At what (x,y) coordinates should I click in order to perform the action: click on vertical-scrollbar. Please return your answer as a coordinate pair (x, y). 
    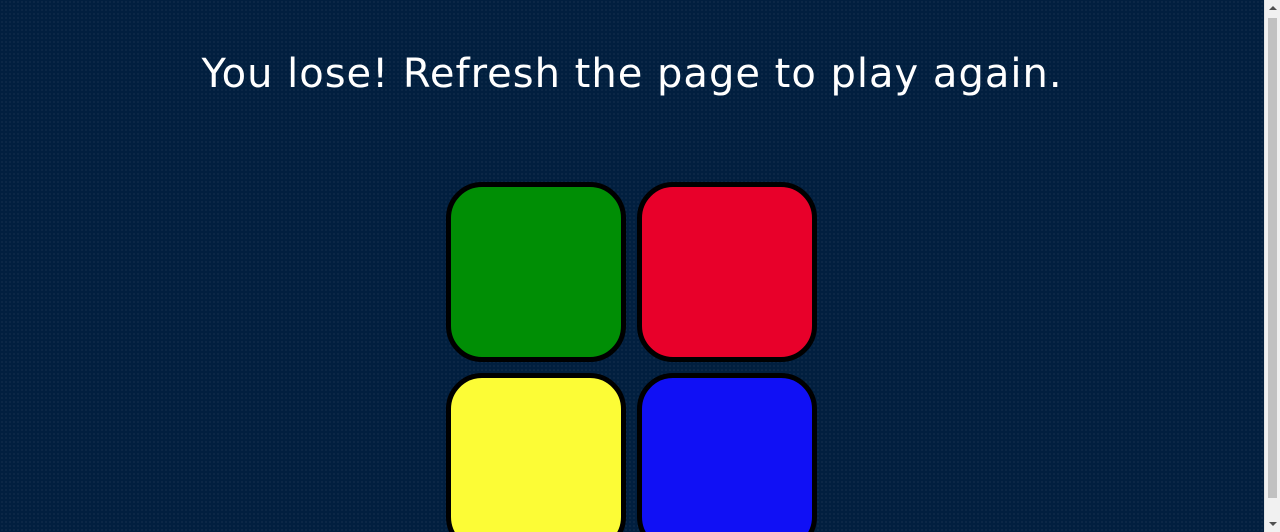
    Looking at the image, I should click on (1272, 266).